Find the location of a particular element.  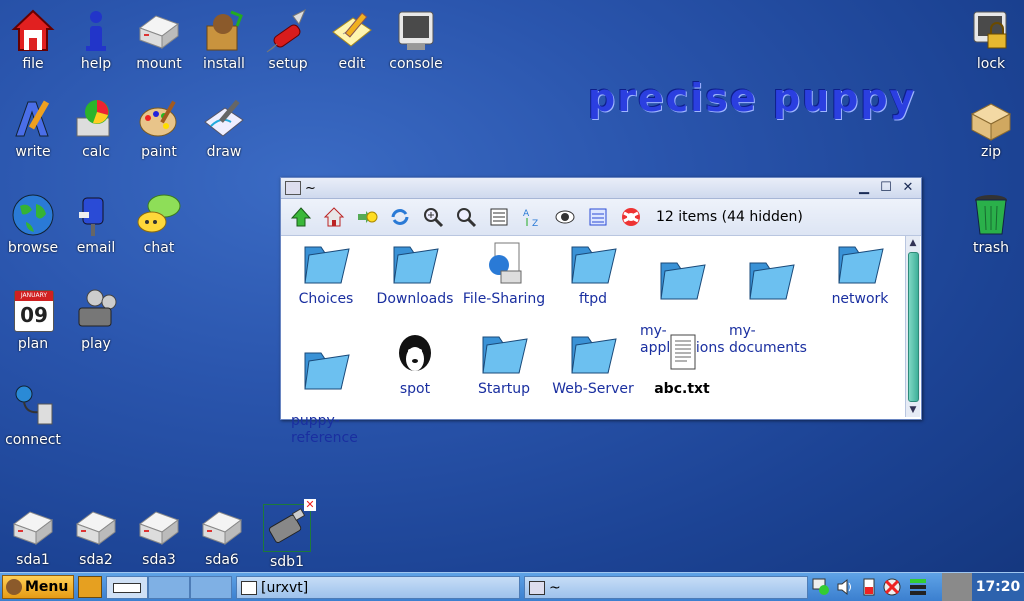

up-arrow-icon is located at coordinates (301, 217).